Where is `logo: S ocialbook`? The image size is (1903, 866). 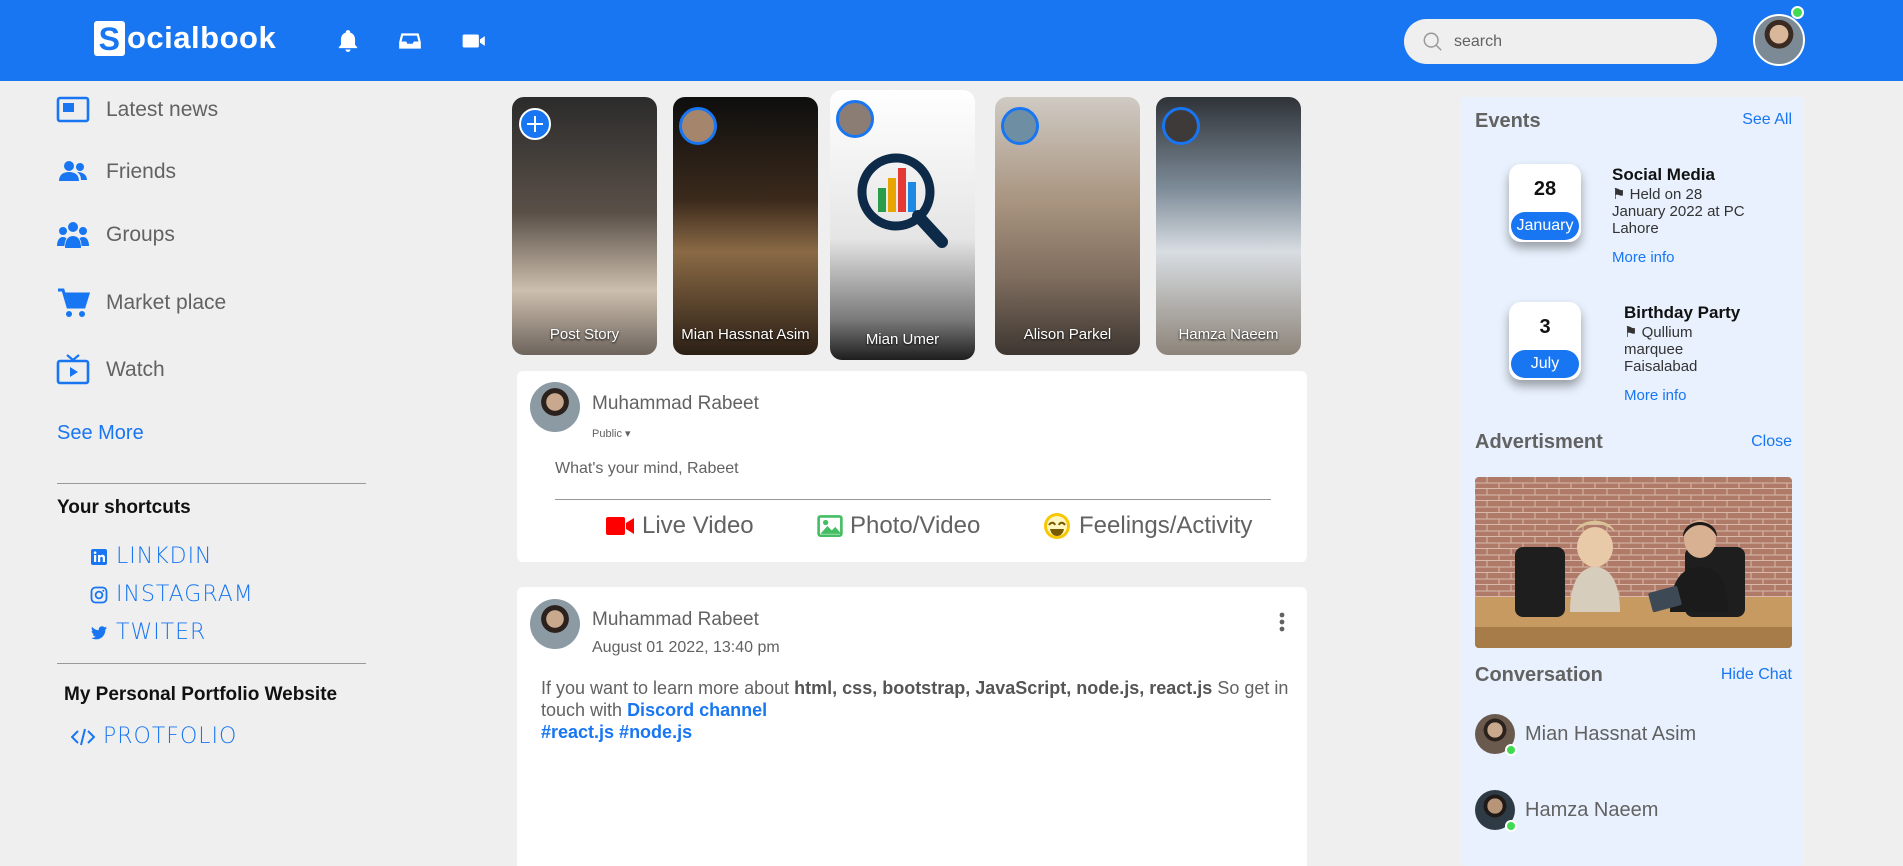 logo: S ocialbook is located at coordinates (185, 38).